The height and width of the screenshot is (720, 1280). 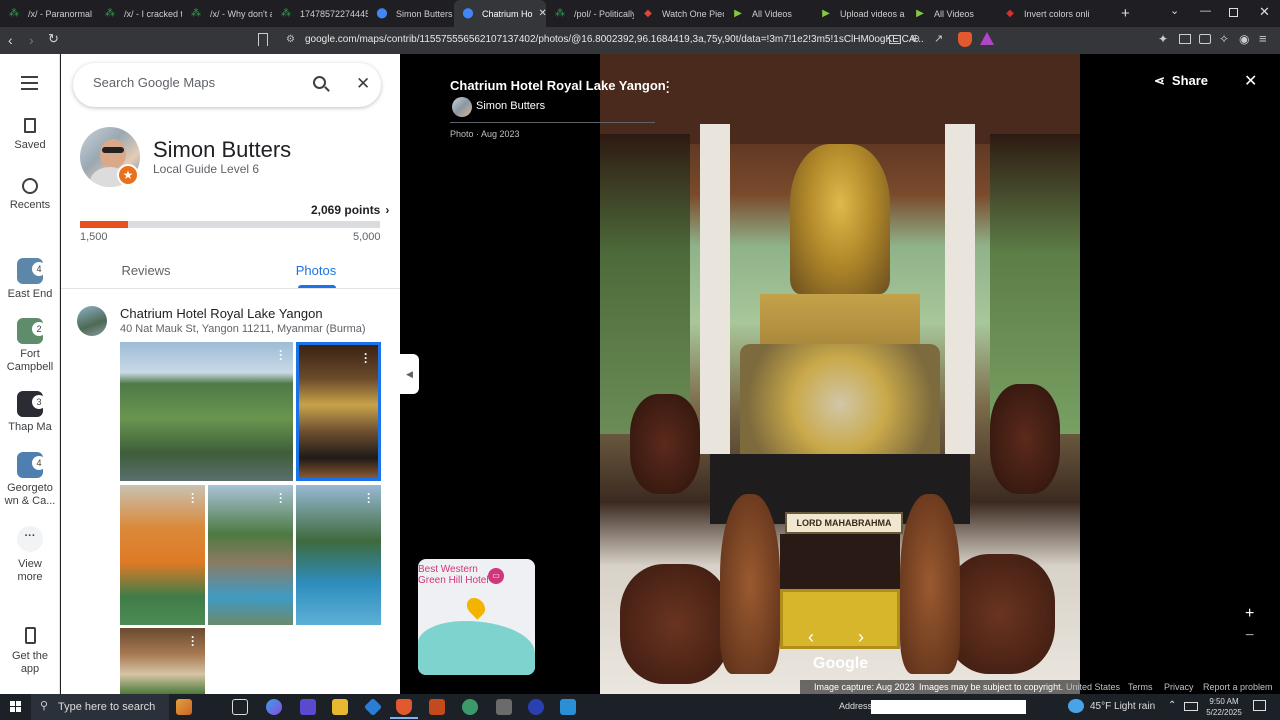 I want to click on brave-browser-icon, so click(x=404, y=707).